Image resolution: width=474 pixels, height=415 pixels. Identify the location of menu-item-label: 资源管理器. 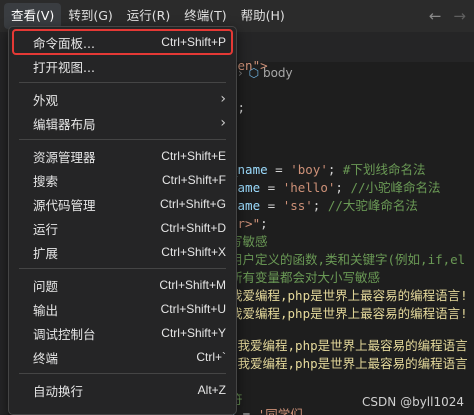
(64, 157).